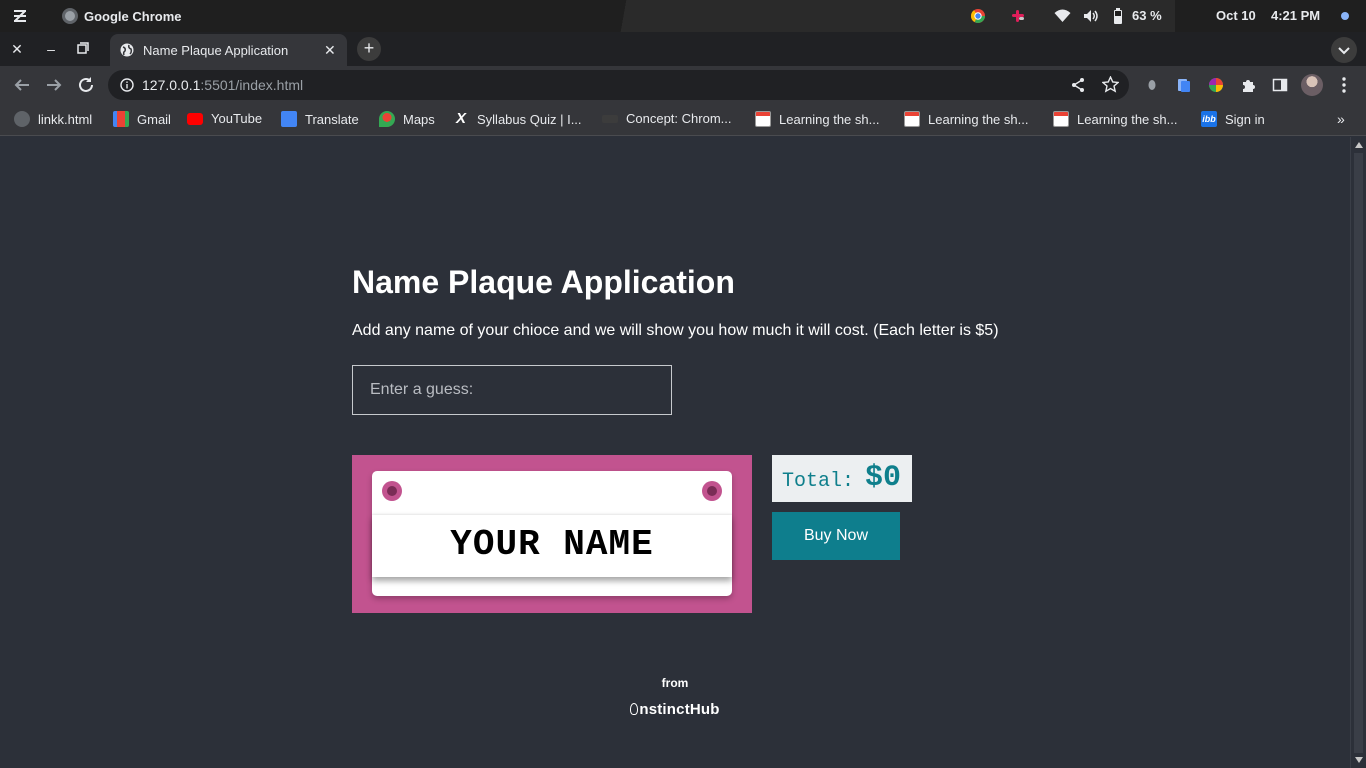  Describe the element at coordinates (252, 85) in the screenshot. I see `url-path: :5501/index.html` at that location.